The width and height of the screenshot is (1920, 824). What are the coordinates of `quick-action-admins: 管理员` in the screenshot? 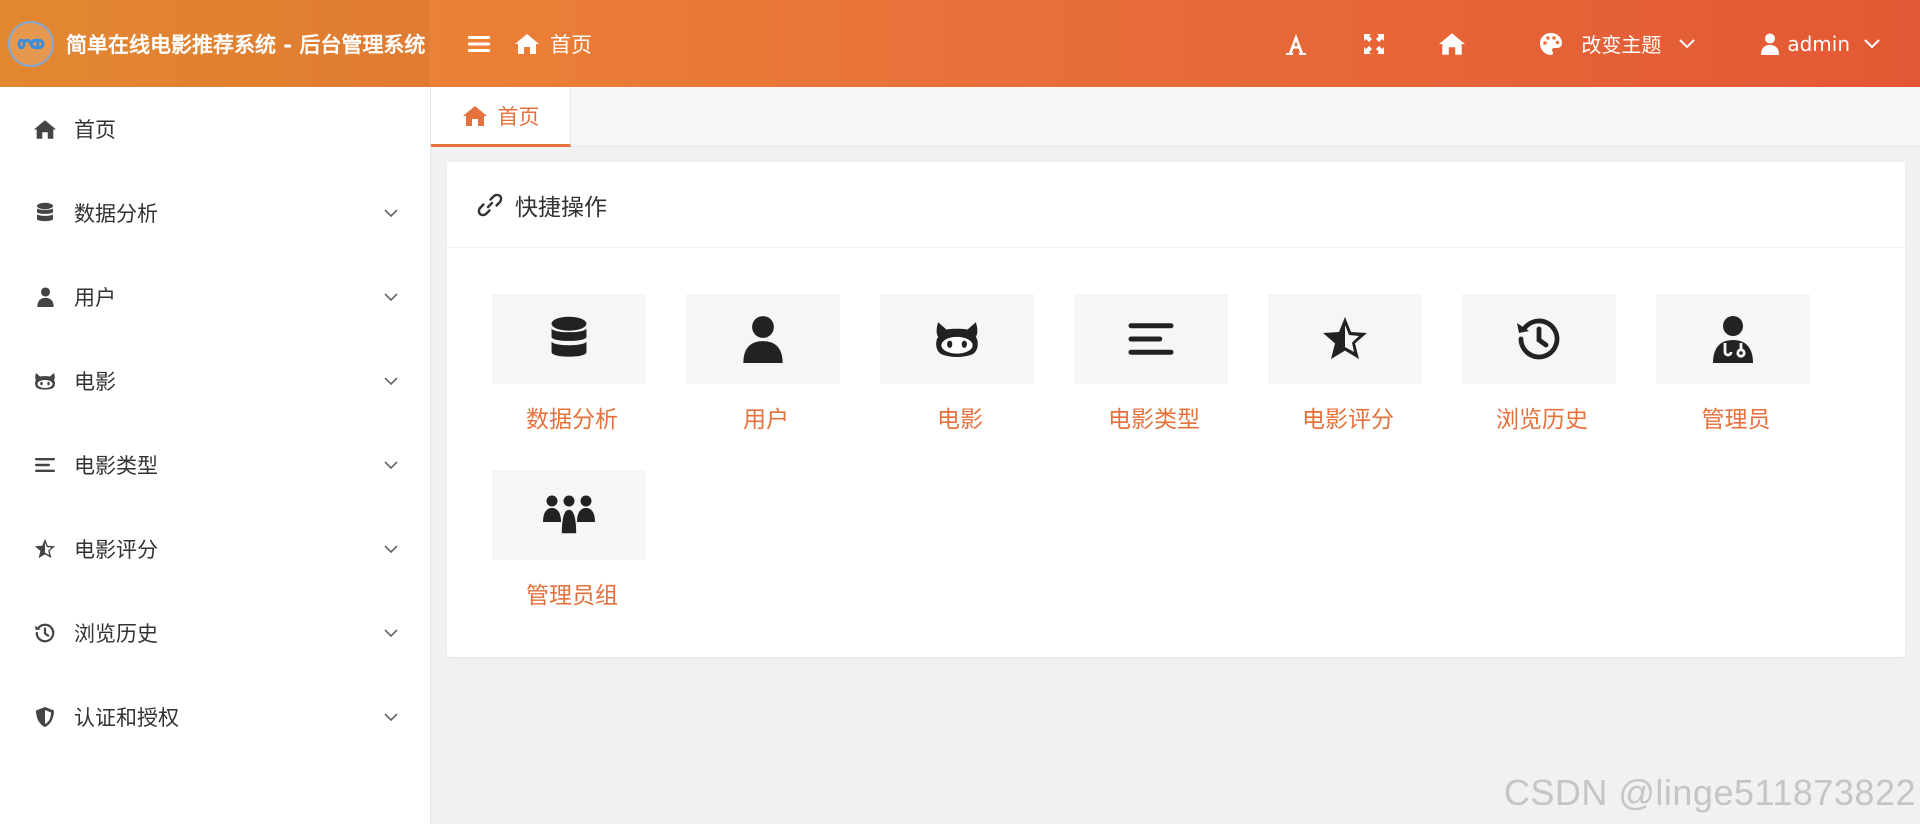 It's located at (1734, 364).